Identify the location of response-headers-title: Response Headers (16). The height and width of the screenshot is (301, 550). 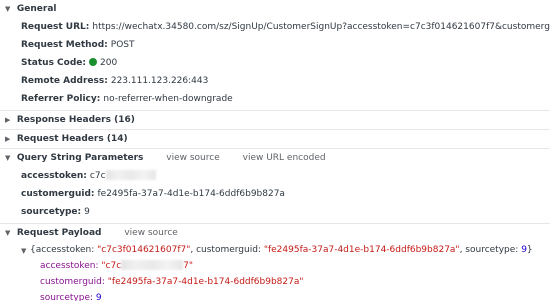
(75, 120).